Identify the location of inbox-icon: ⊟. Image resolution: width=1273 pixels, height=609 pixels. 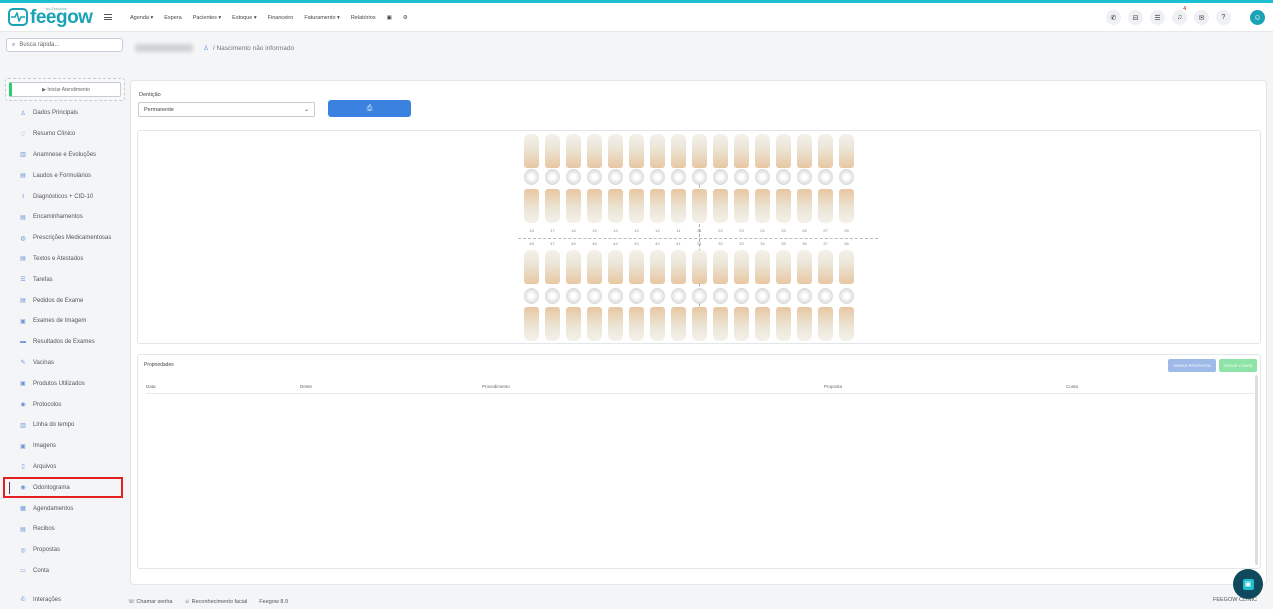
(1135, 17).